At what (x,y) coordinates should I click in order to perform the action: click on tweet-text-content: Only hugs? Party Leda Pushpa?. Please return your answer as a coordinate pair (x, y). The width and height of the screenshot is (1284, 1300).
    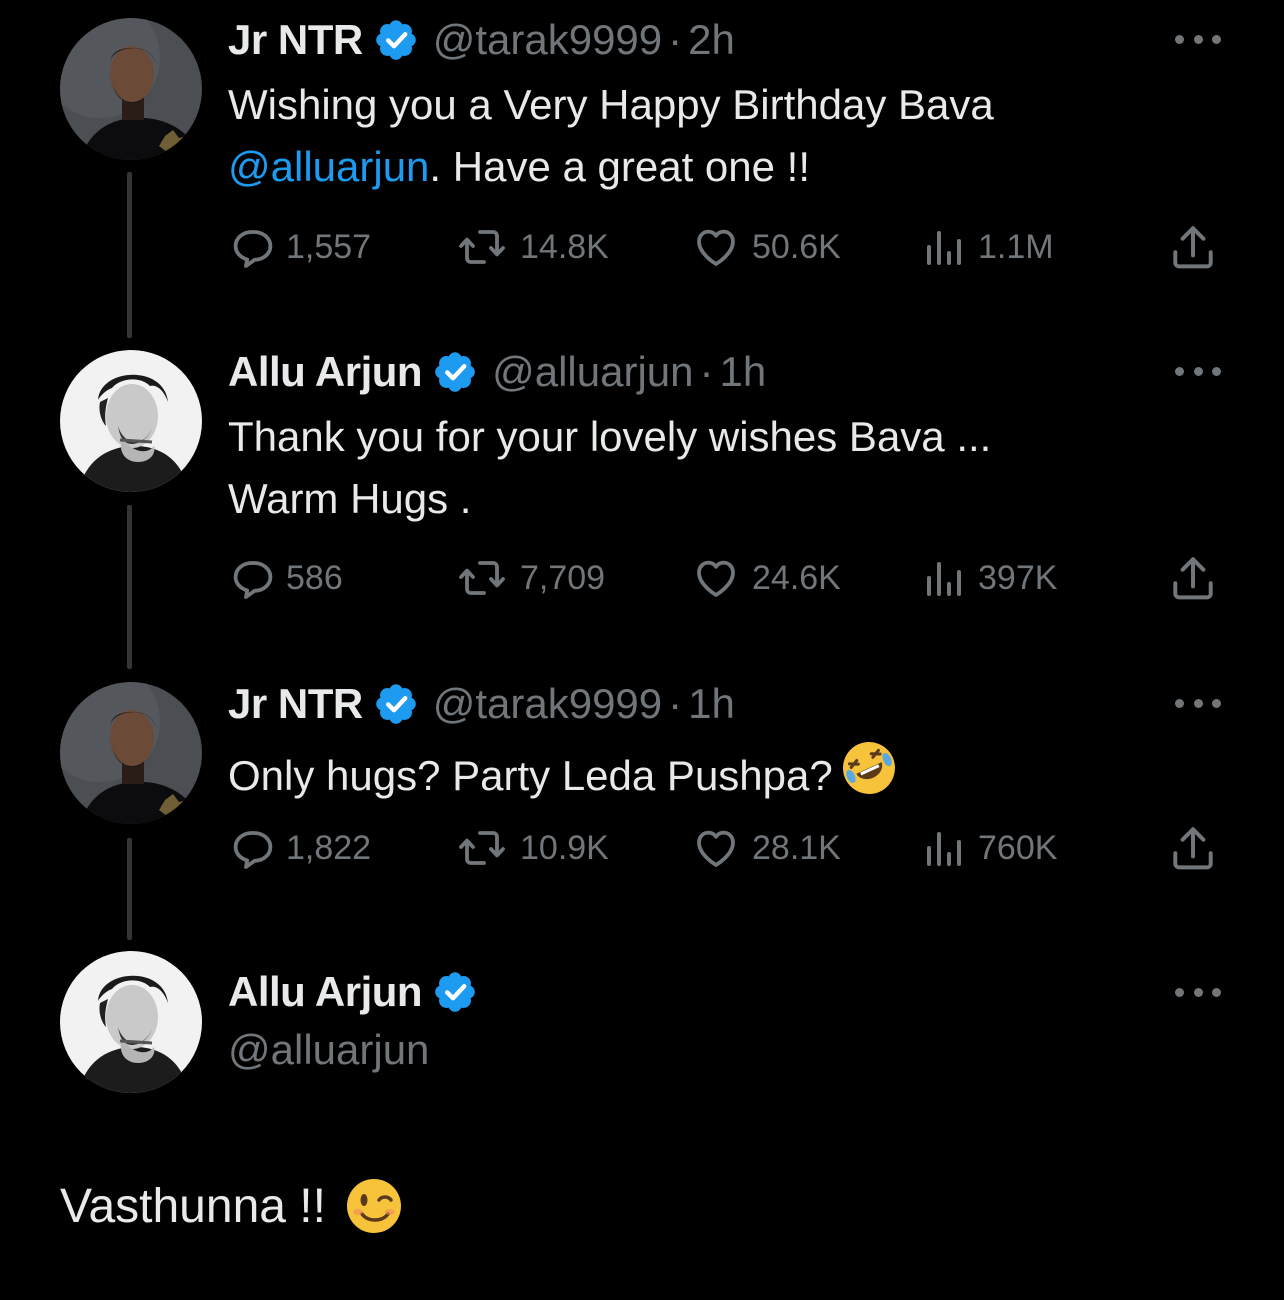
    Looking at the image, I should click on (530, 775).